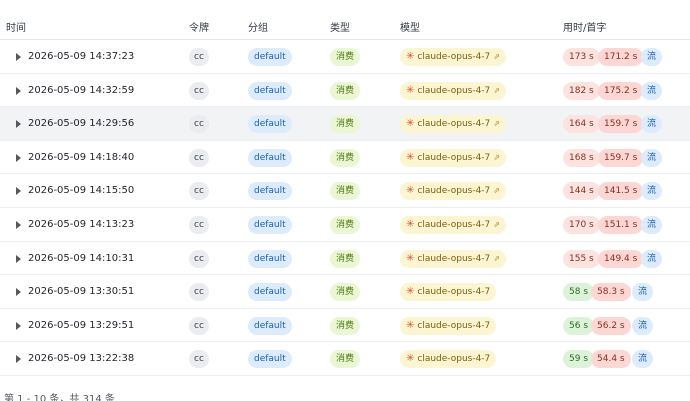 This screenshot has height=401, width=690. What do you see at coordinates (579, 325) in the screenshot?
I see `total-time-badge: 56 s` at bounding box center [579, 325].